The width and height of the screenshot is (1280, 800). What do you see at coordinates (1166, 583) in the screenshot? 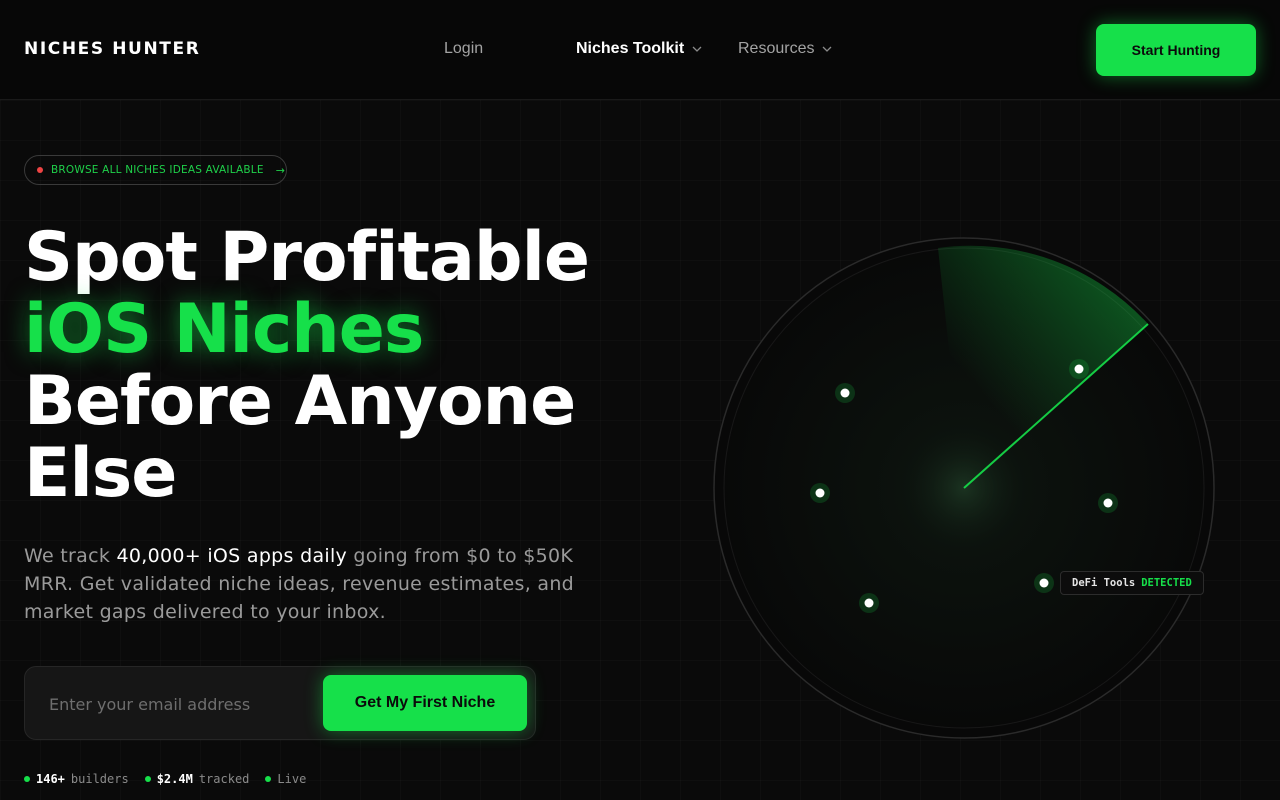
I see `detected-status: DETECTED` at bounding box center [1166, 583].